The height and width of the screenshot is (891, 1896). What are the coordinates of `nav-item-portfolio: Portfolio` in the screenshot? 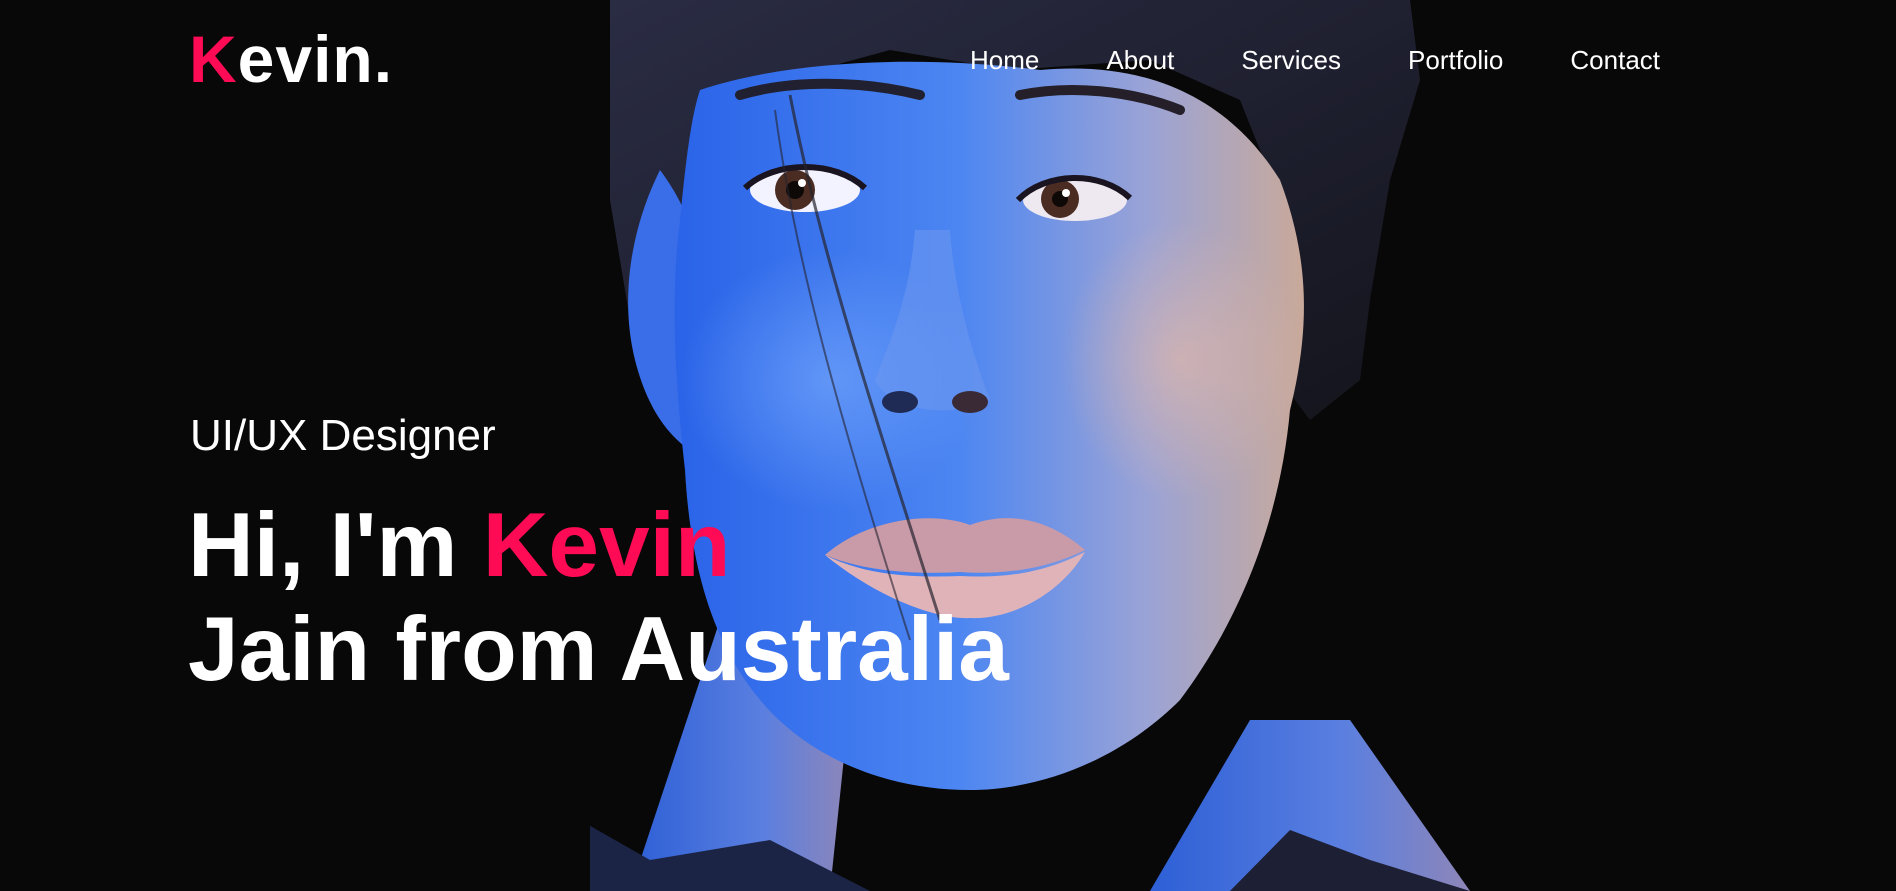 It's located at (1455, 60).